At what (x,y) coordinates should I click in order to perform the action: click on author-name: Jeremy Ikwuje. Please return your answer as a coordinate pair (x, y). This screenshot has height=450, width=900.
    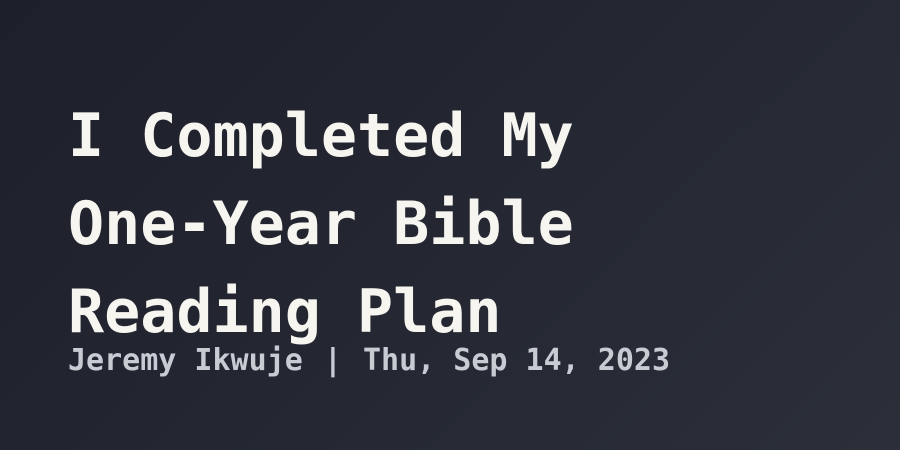
    Looking at the image, I should click on (185, 360).